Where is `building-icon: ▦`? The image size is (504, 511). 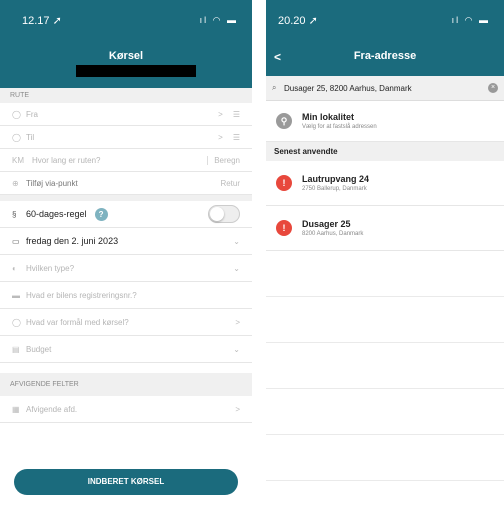 building-icon: ▦ is located at coordinates (16, 409).